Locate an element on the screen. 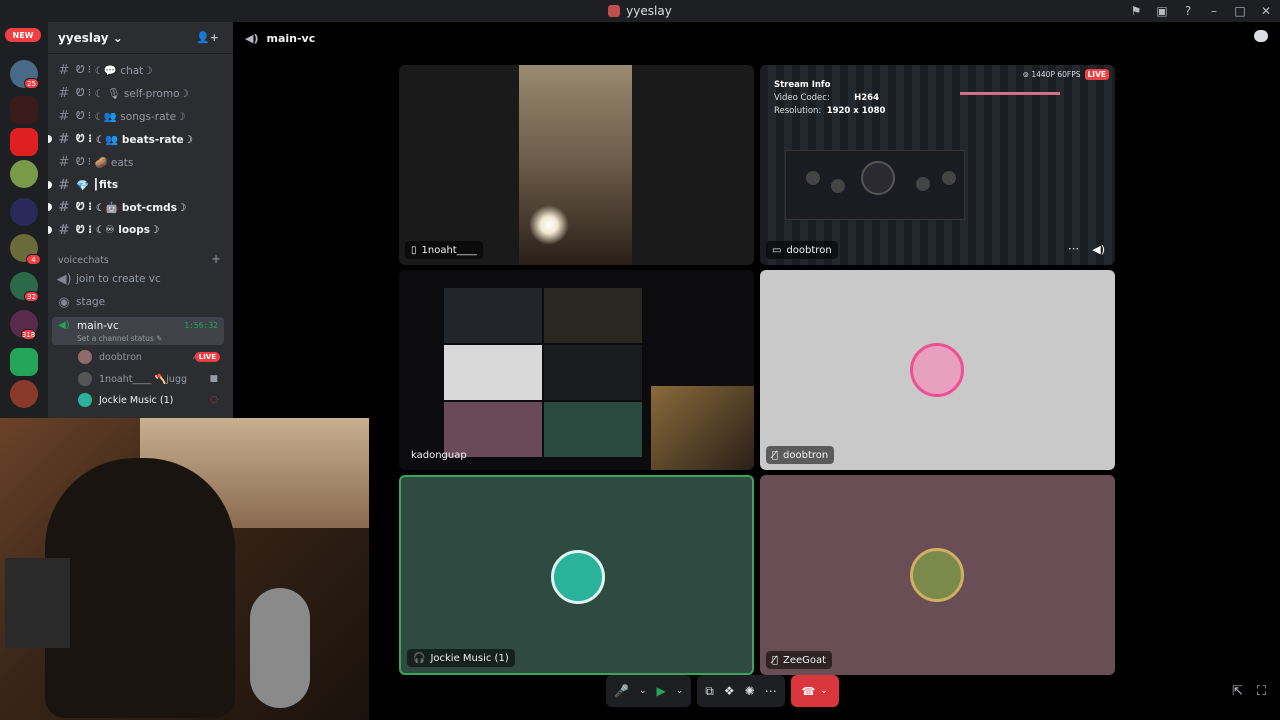  live-badge: LIVE is located at coordinates (1096, 74).